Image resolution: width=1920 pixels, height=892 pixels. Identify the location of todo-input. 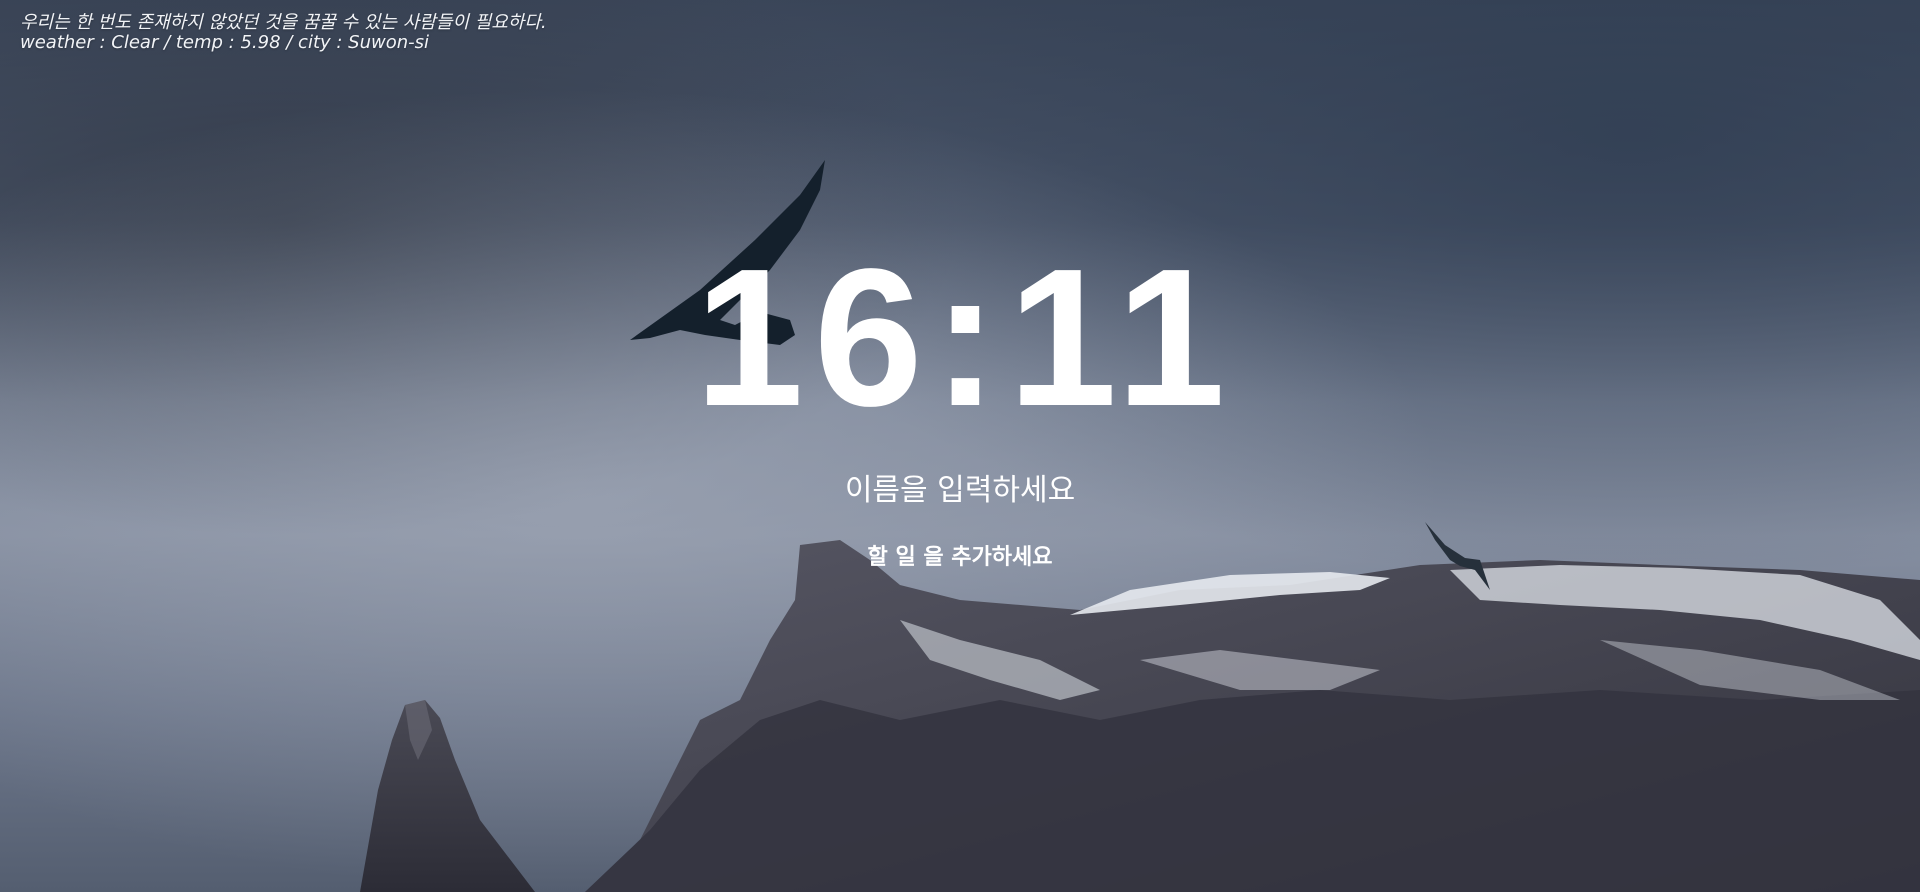
(960, 558).